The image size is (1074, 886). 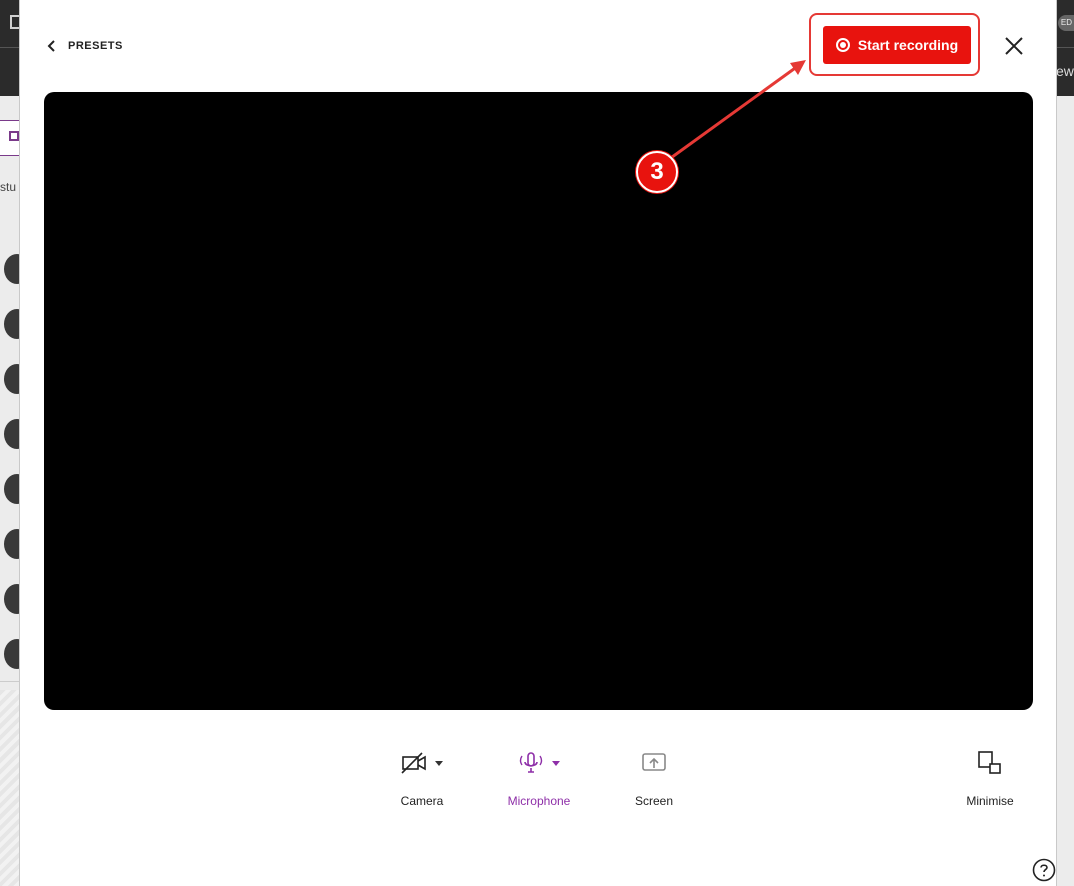 I want to click on close-icon, so click(x=1014, y=46).